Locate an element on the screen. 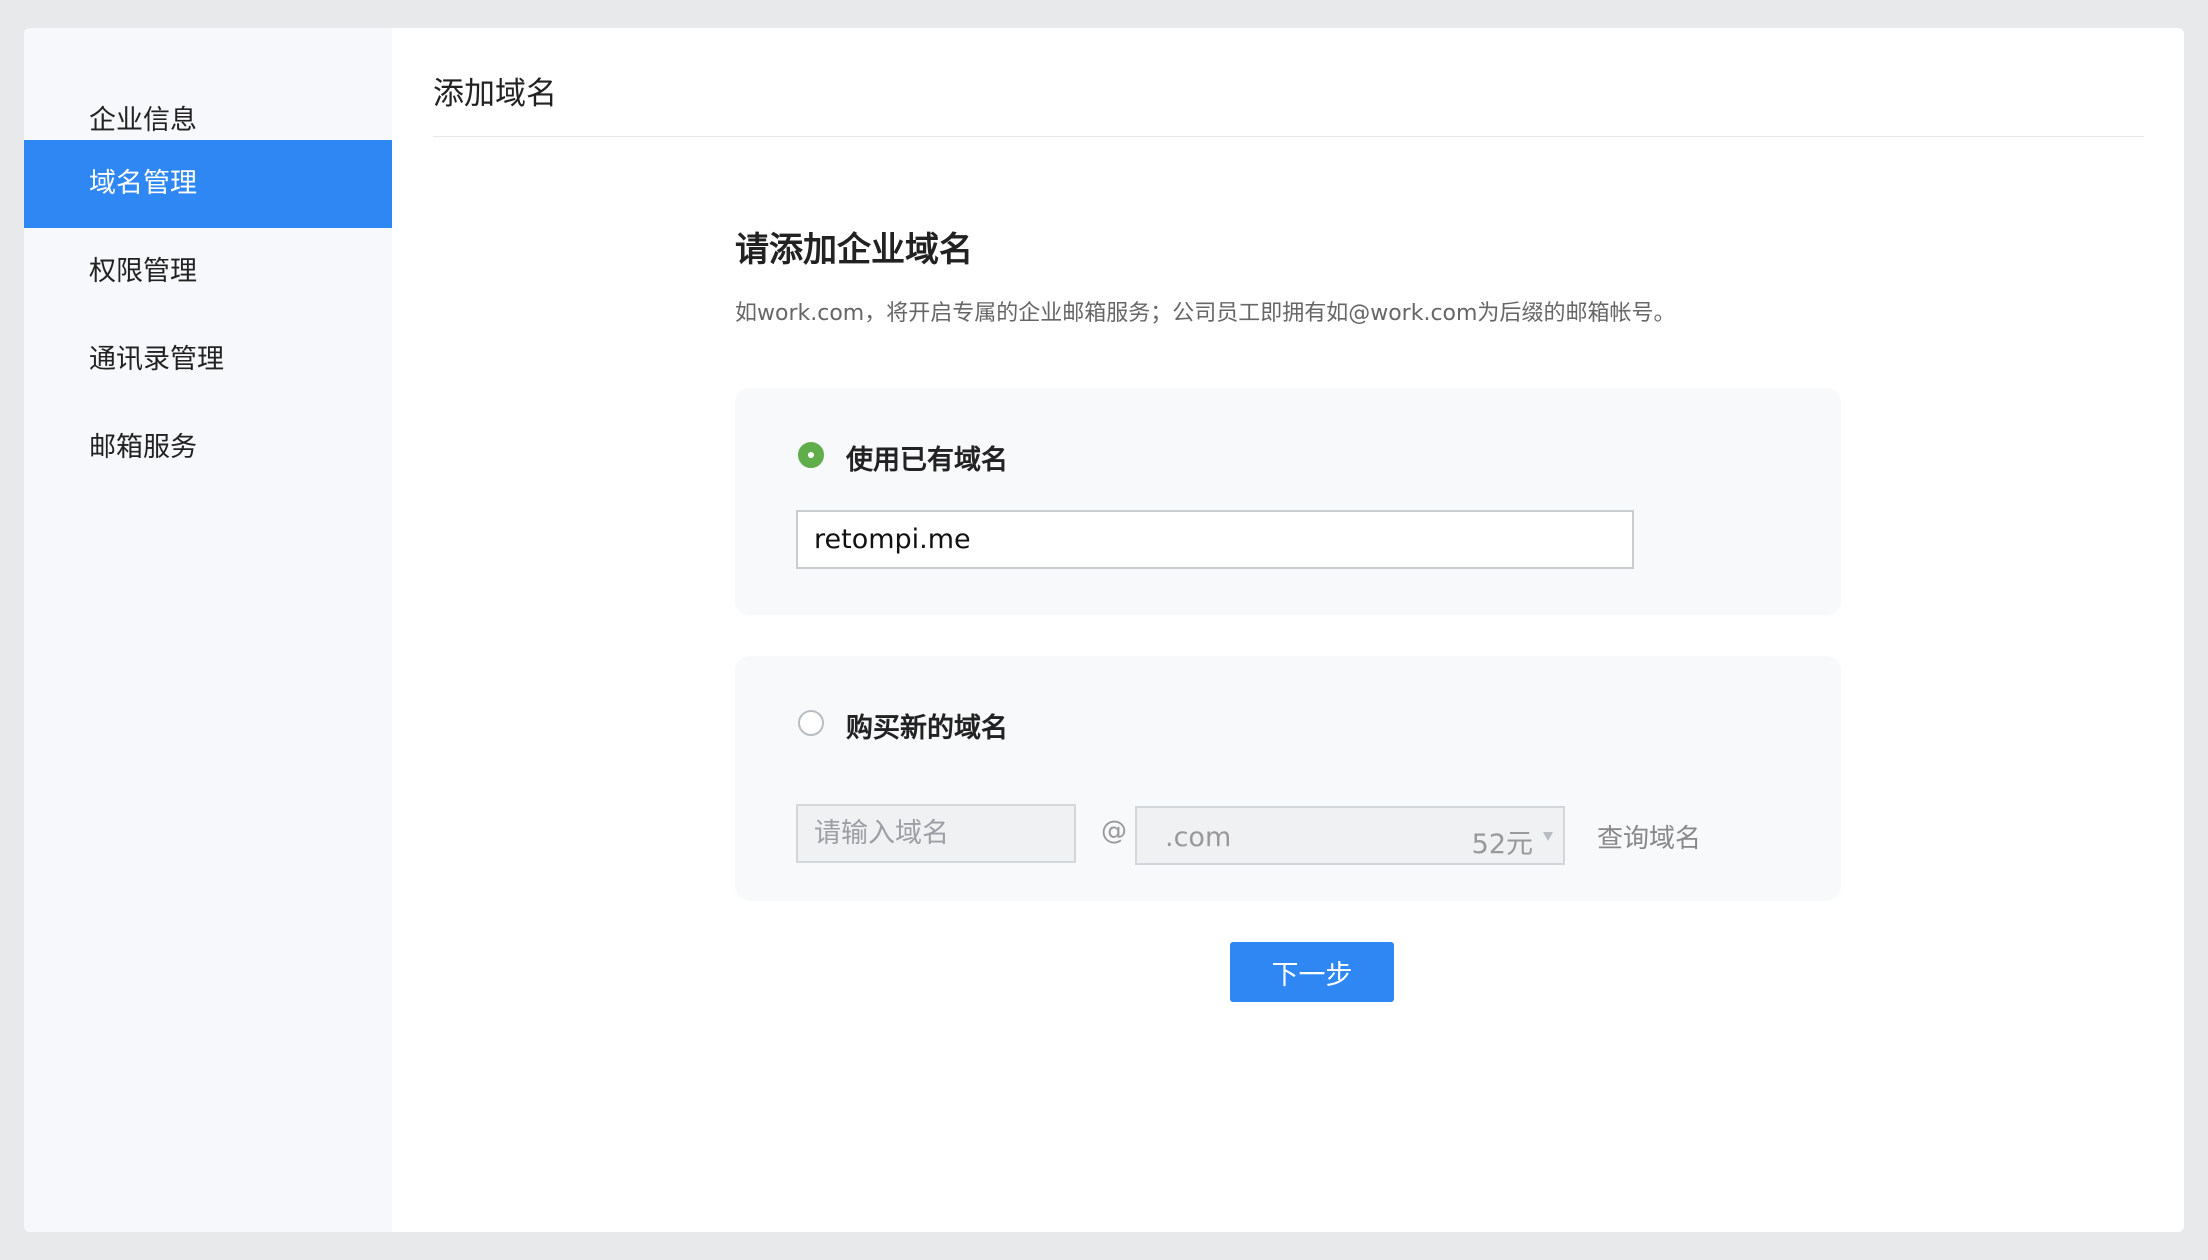 The height and width of the screenshot is (1260, 2208). page-title: 添加域名 is located at coordinates (495, 94).